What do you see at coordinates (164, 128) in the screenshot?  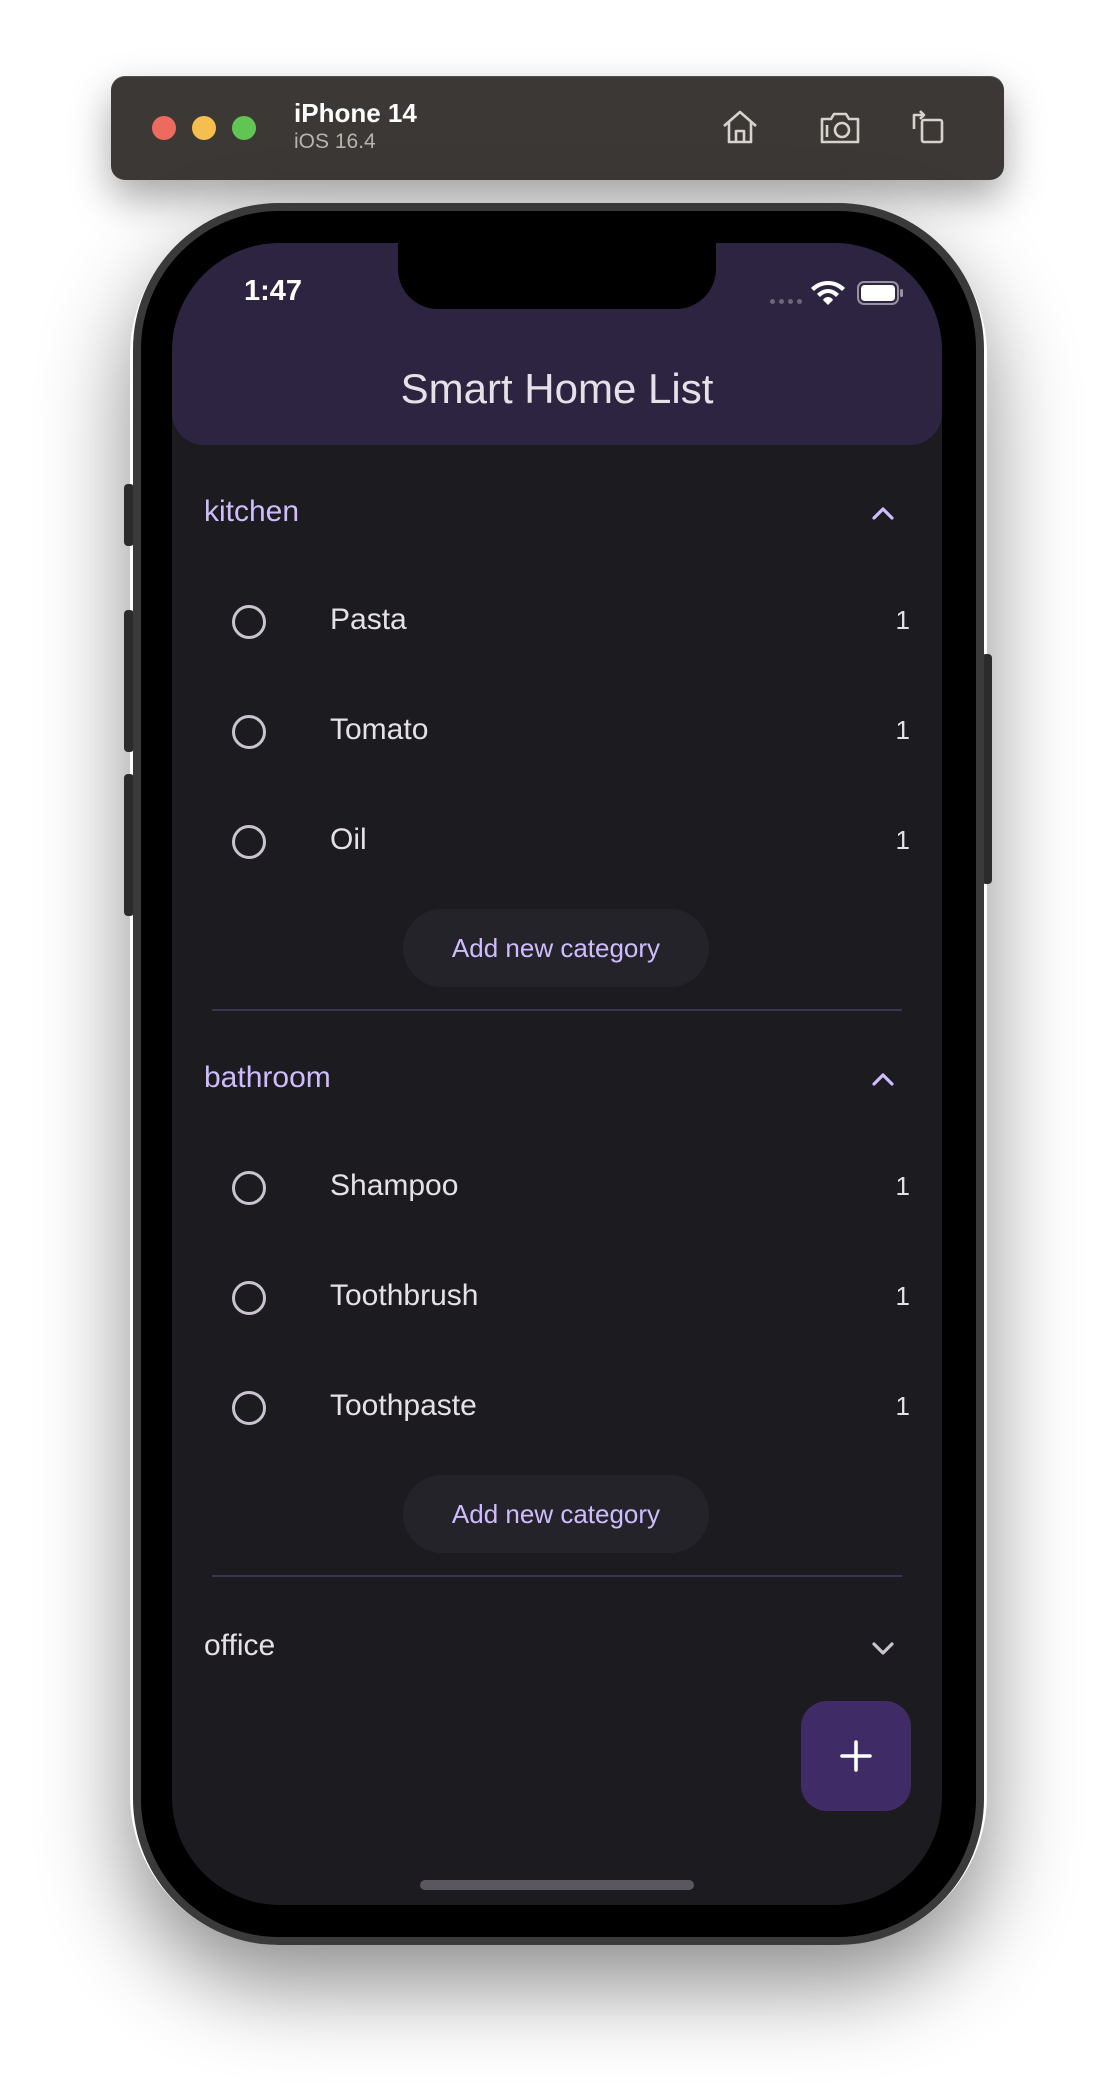 I see `close-window-button` at bounding box center [164, 128].